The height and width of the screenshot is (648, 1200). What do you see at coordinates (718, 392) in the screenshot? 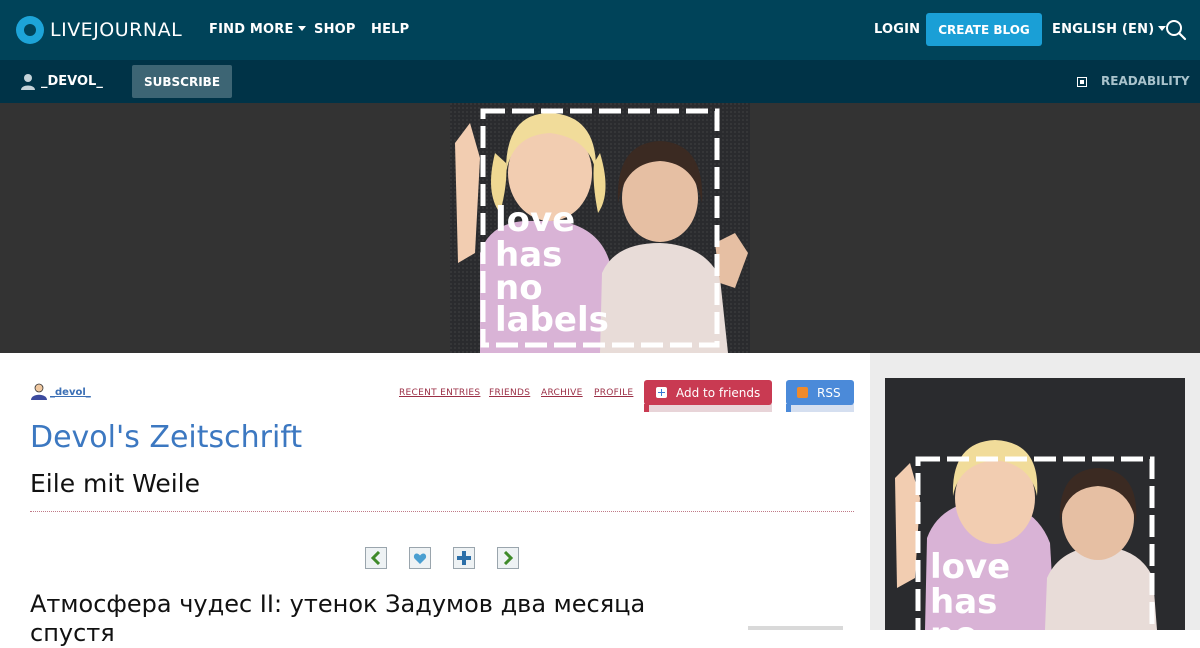
I see `add-to-friends-label: Add to friends` at bounding box center [718, 392].